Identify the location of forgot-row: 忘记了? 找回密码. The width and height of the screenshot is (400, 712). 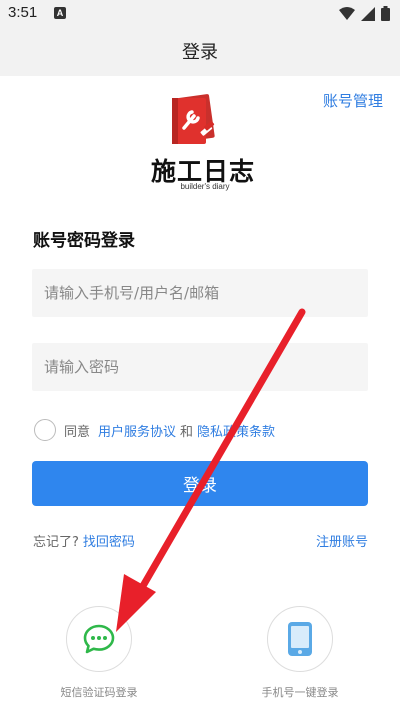
(84, 540).